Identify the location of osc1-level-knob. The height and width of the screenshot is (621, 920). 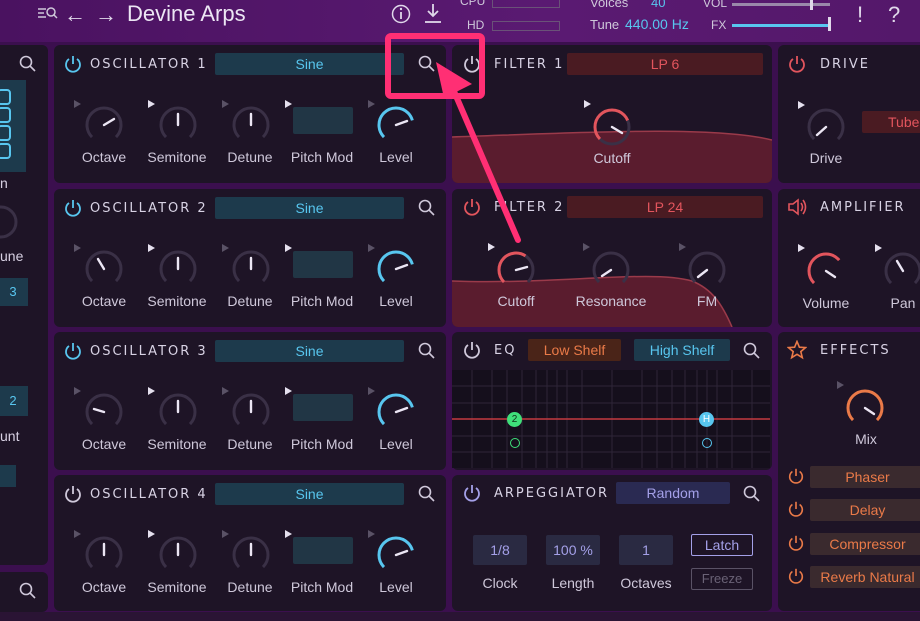
(396, 125).